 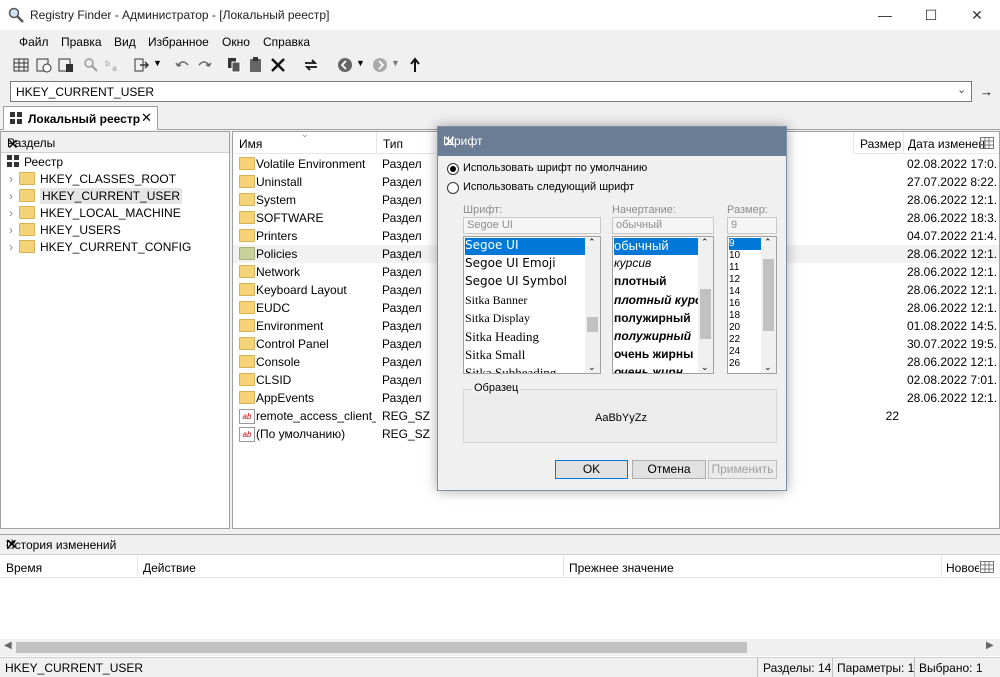 What do you see at coordinates (234, 65) in the screenshot?
I see `copy-icon` at bounding box center [234, 65].